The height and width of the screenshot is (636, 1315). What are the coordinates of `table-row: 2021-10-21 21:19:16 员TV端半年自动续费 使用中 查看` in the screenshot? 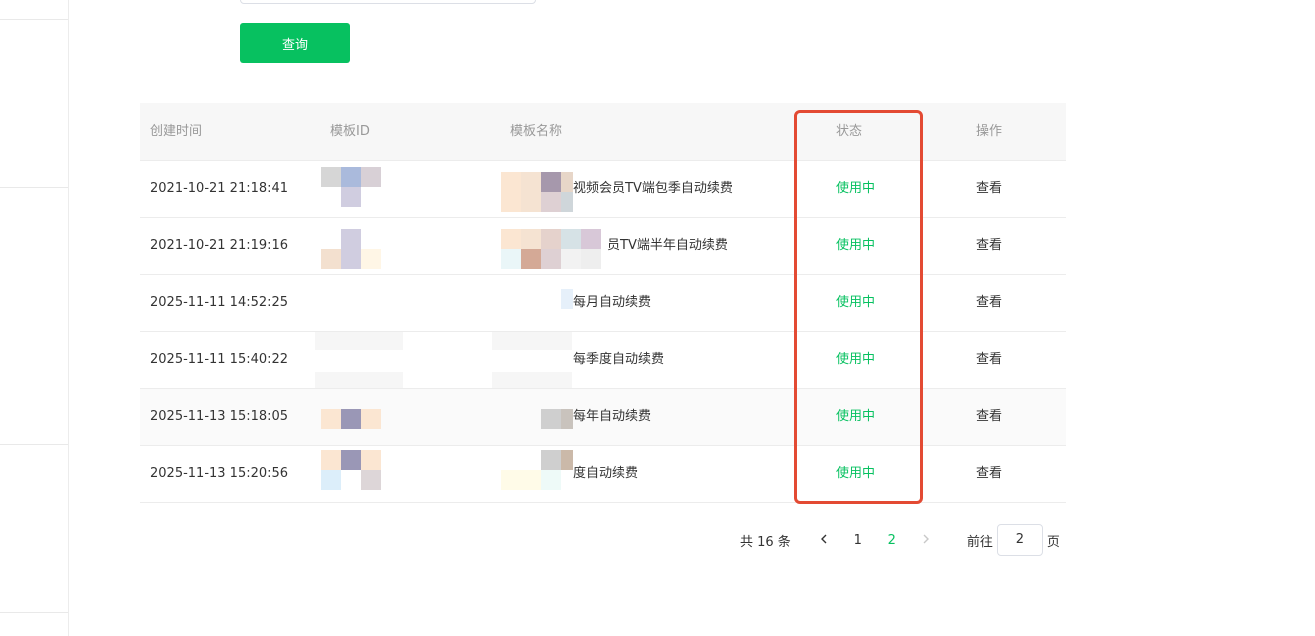 It's located at (603, 246).